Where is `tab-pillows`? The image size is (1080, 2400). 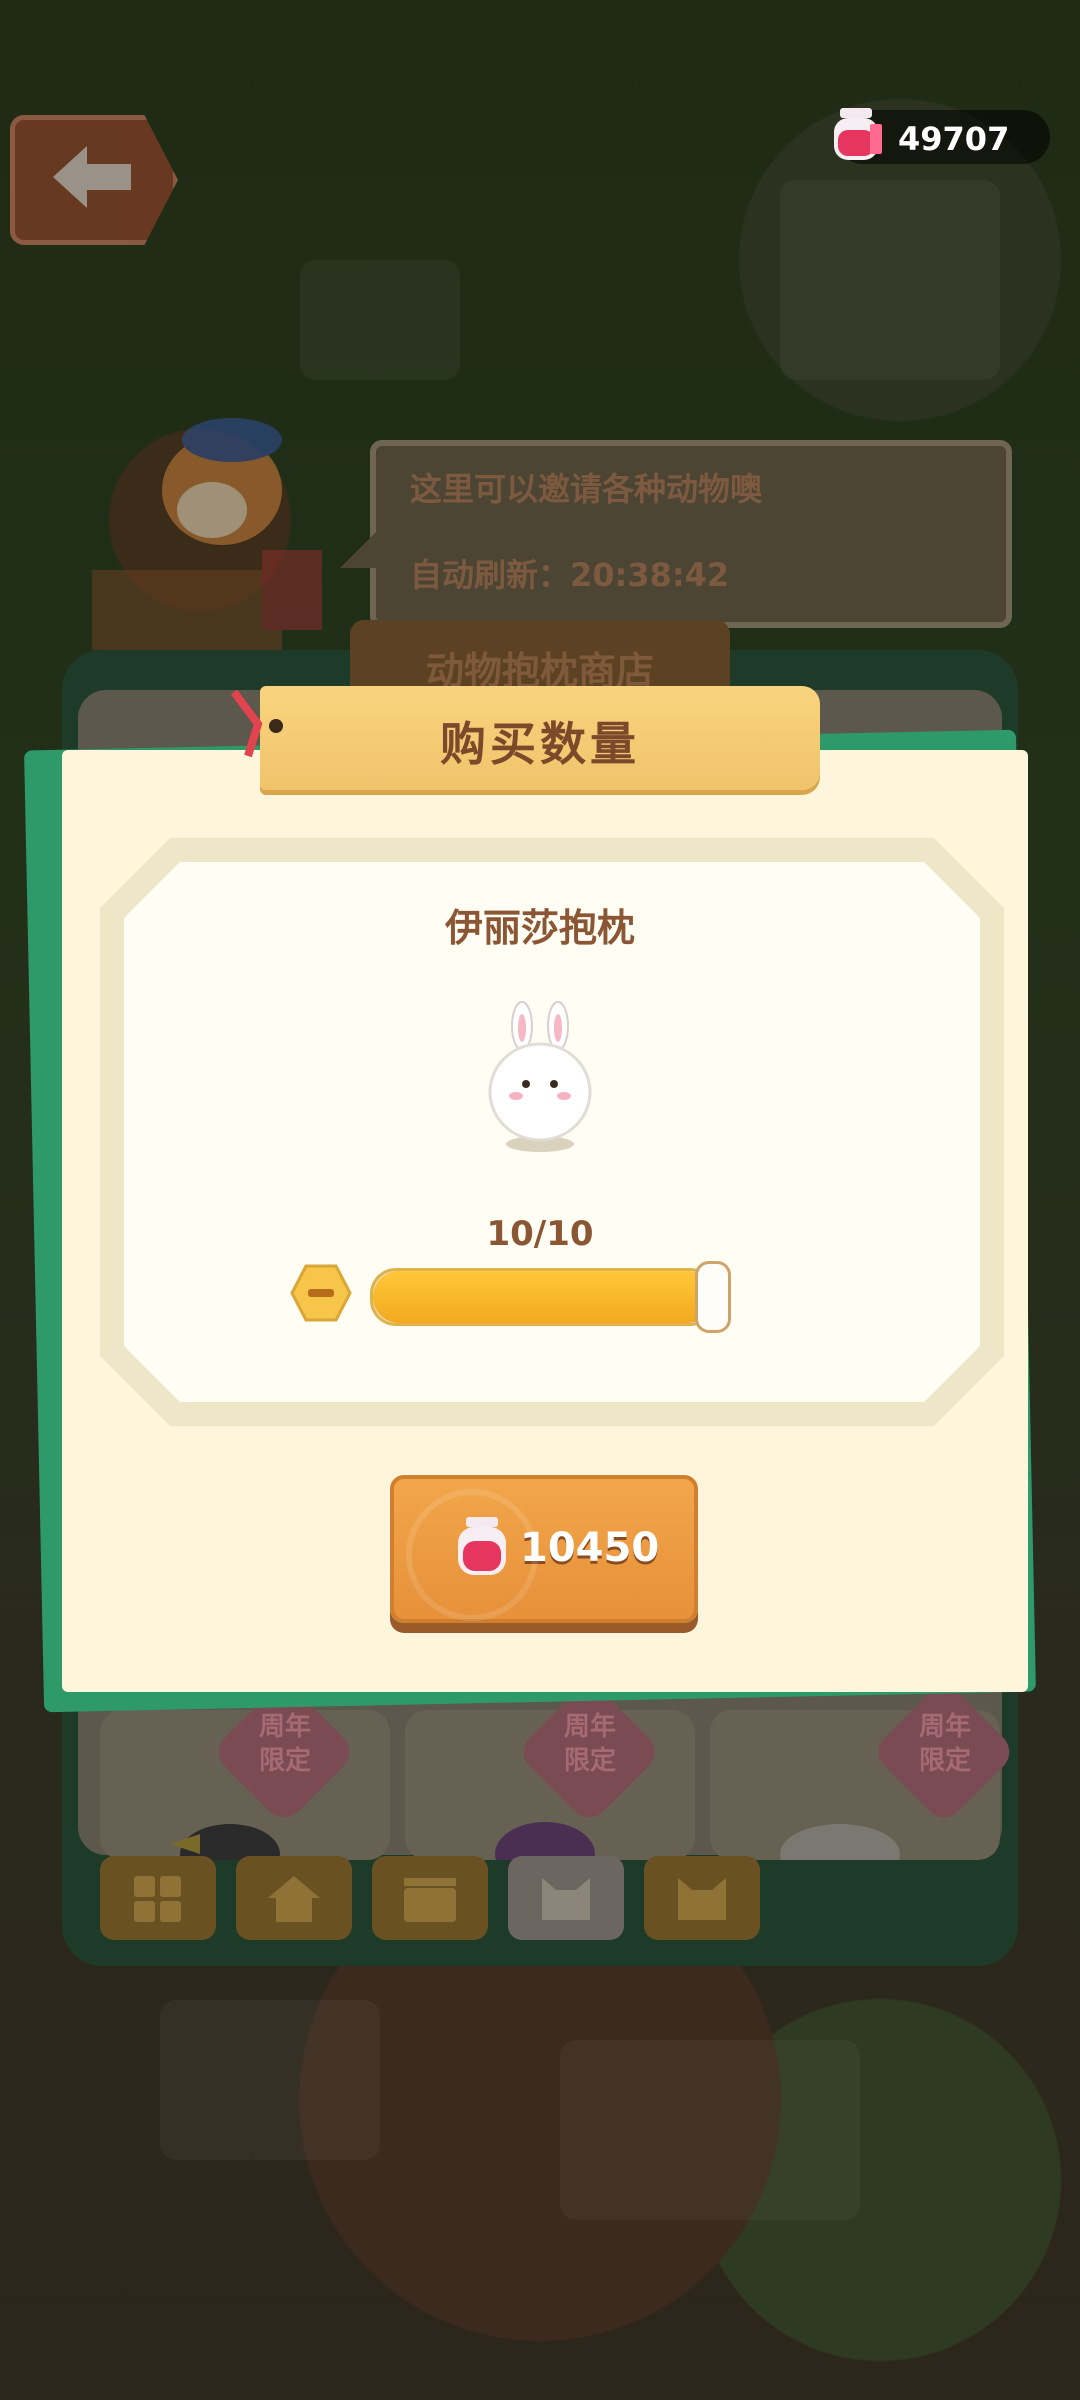
tab-pillows is located at coordinates (566, 1898).